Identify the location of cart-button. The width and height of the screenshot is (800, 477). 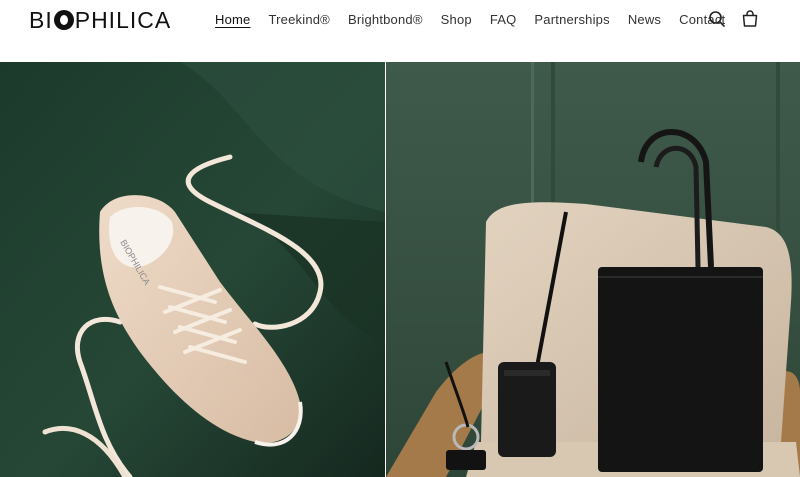
(750, 19).